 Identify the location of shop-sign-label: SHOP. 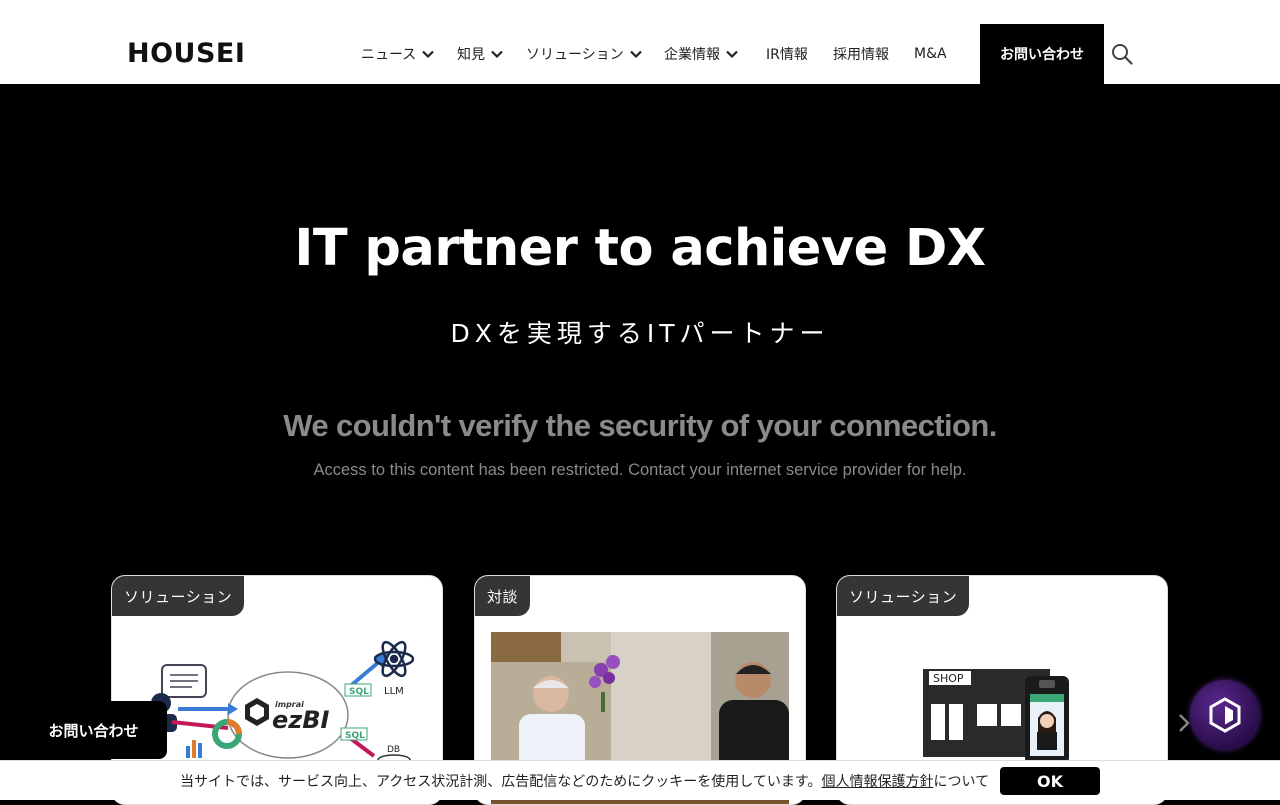
(948, 678).